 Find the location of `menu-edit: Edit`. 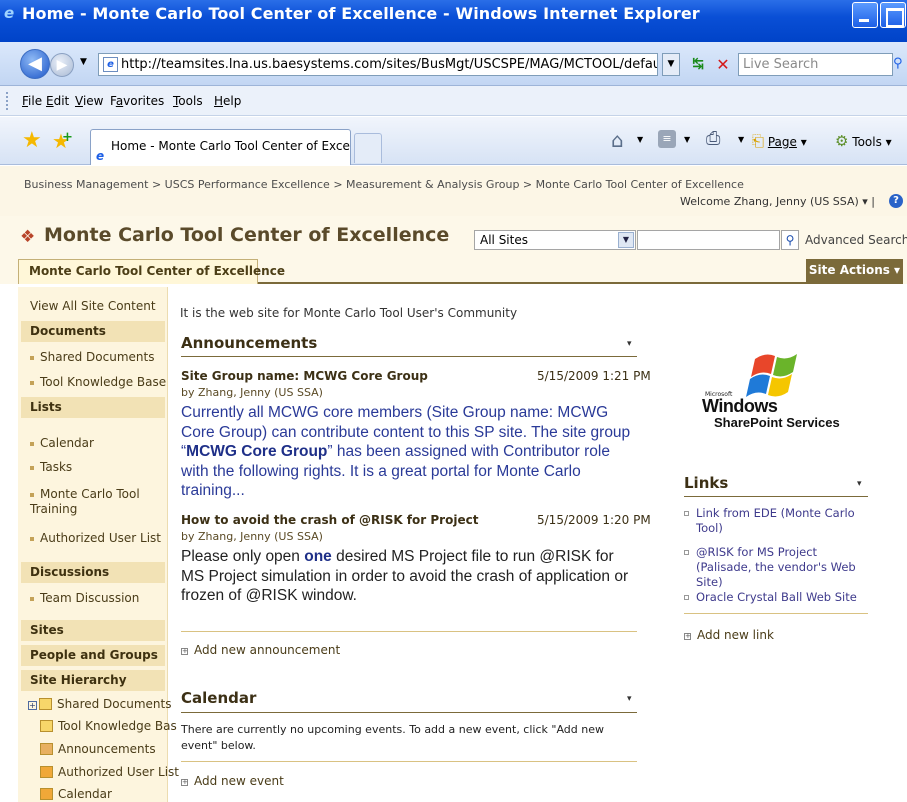

menu-edit: Edit is located at coordinates (57, 101).